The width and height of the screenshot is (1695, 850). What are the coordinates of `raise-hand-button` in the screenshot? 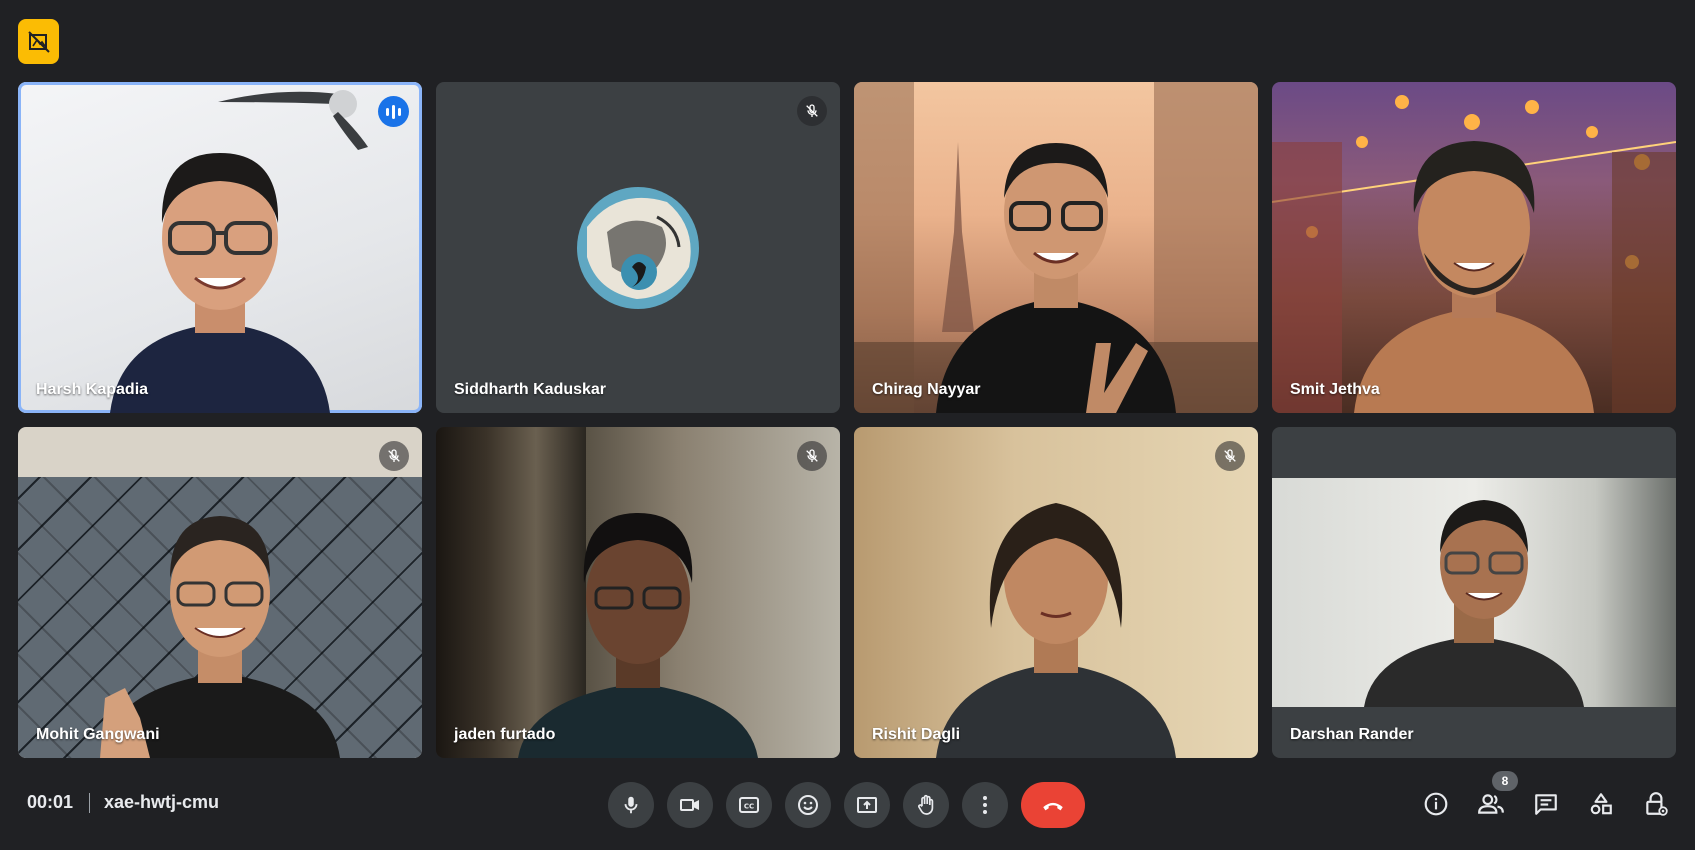 It's located at (926, 805).